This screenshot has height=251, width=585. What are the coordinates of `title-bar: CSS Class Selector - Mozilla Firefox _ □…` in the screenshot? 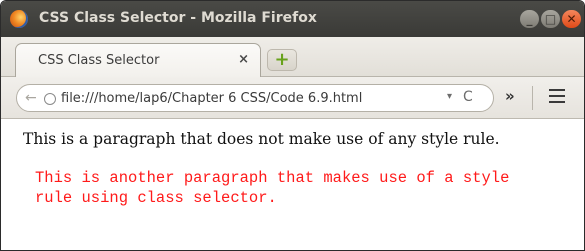 It's located at (292, 19).